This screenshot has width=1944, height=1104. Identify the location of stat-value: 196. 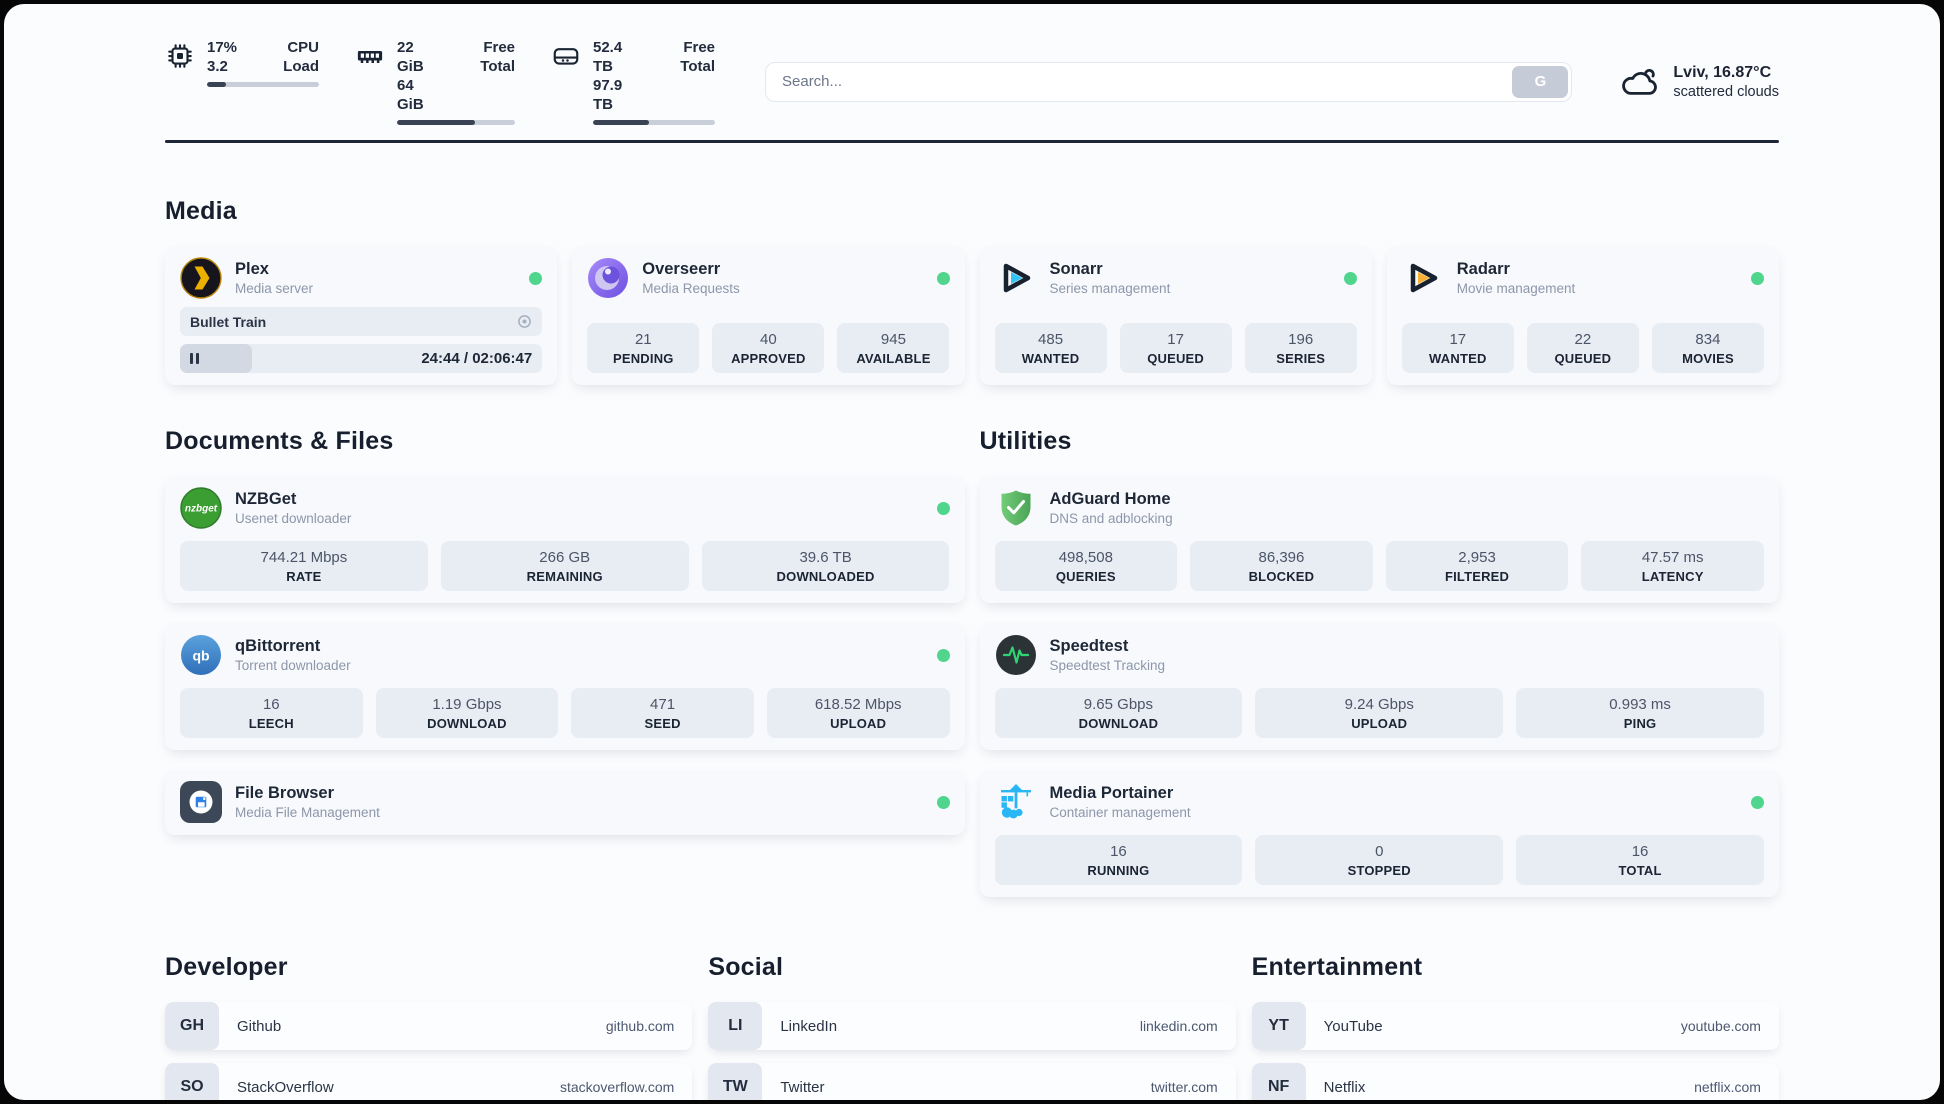
(1301, 339).